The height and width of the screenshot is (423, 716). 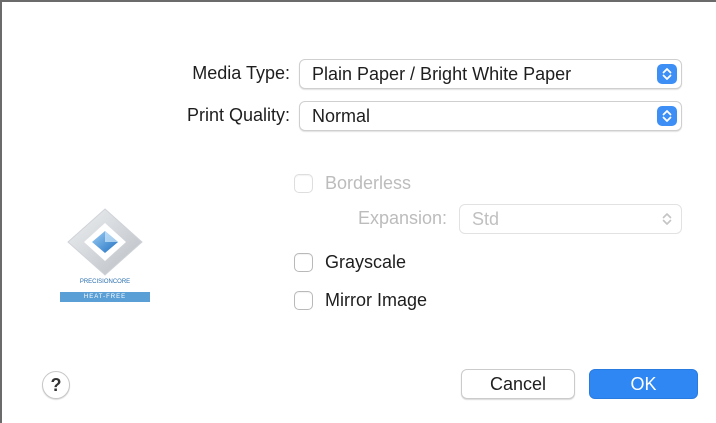 I want to click on cancel-button: Cancel, so click(x=518, y=384).